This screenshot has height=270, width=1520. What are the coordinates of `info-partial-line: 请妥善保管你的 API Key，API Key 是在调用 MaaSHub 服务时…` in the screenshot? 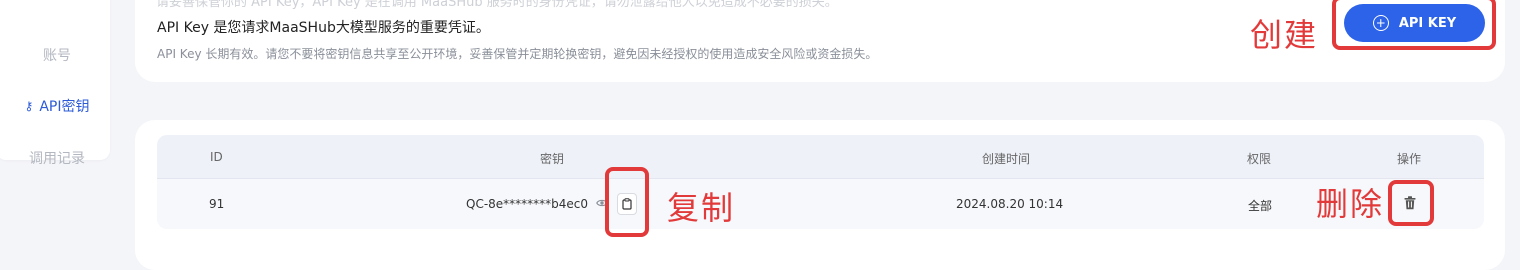 It's located at (497, 5).